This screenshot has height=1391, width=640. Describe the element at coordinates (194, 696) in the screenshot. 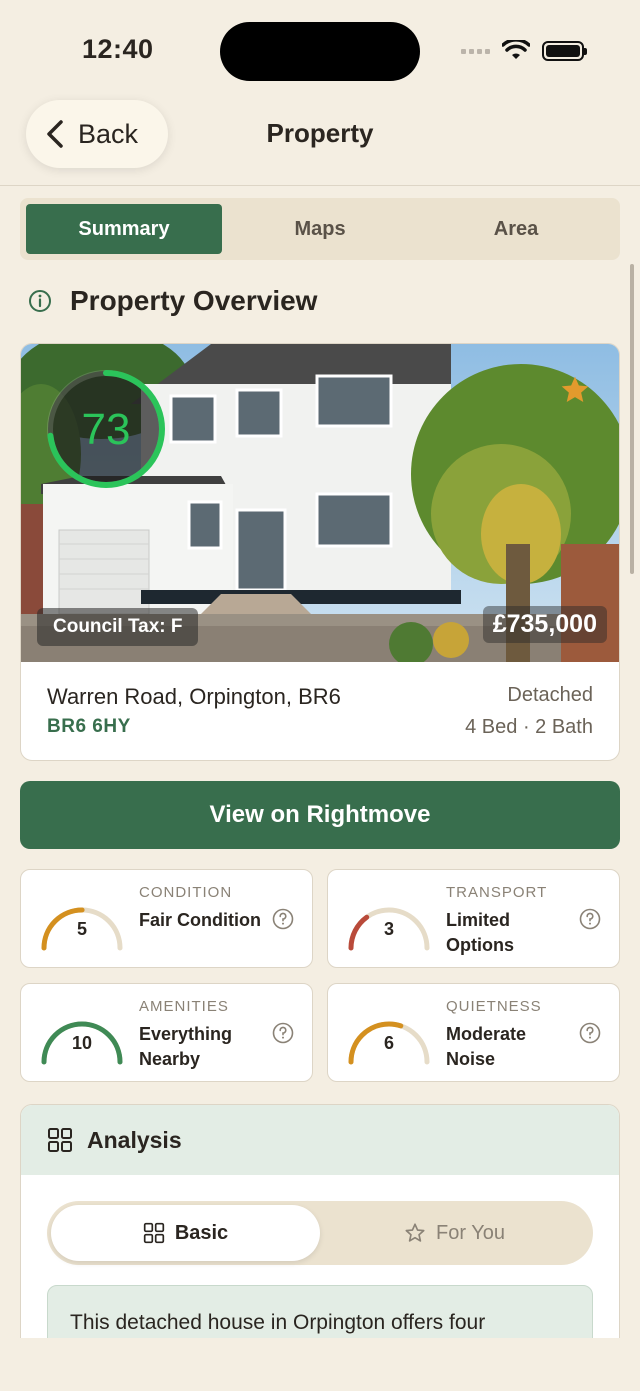

I see `address-text: Warren Road, Orpington, BR6` at that location.